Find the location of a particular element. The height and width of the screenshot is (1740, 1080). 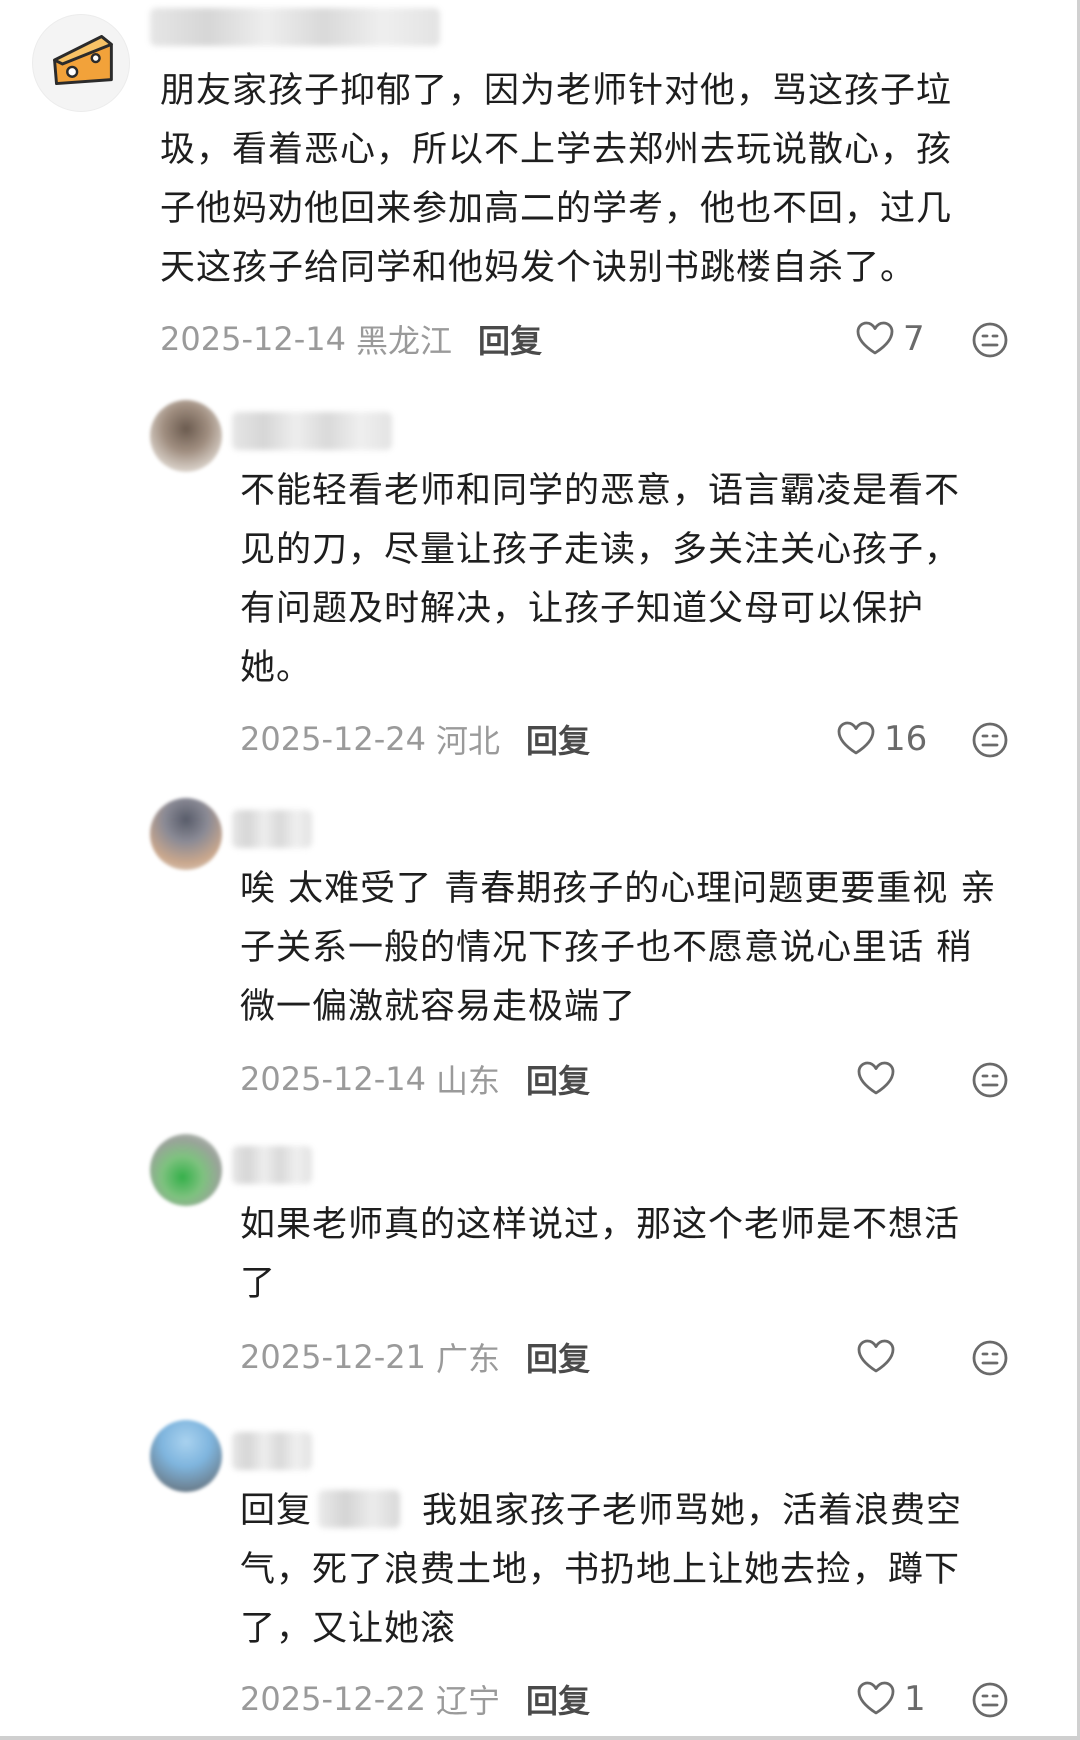

like-button: 7 is located at coordinates (890, 339).